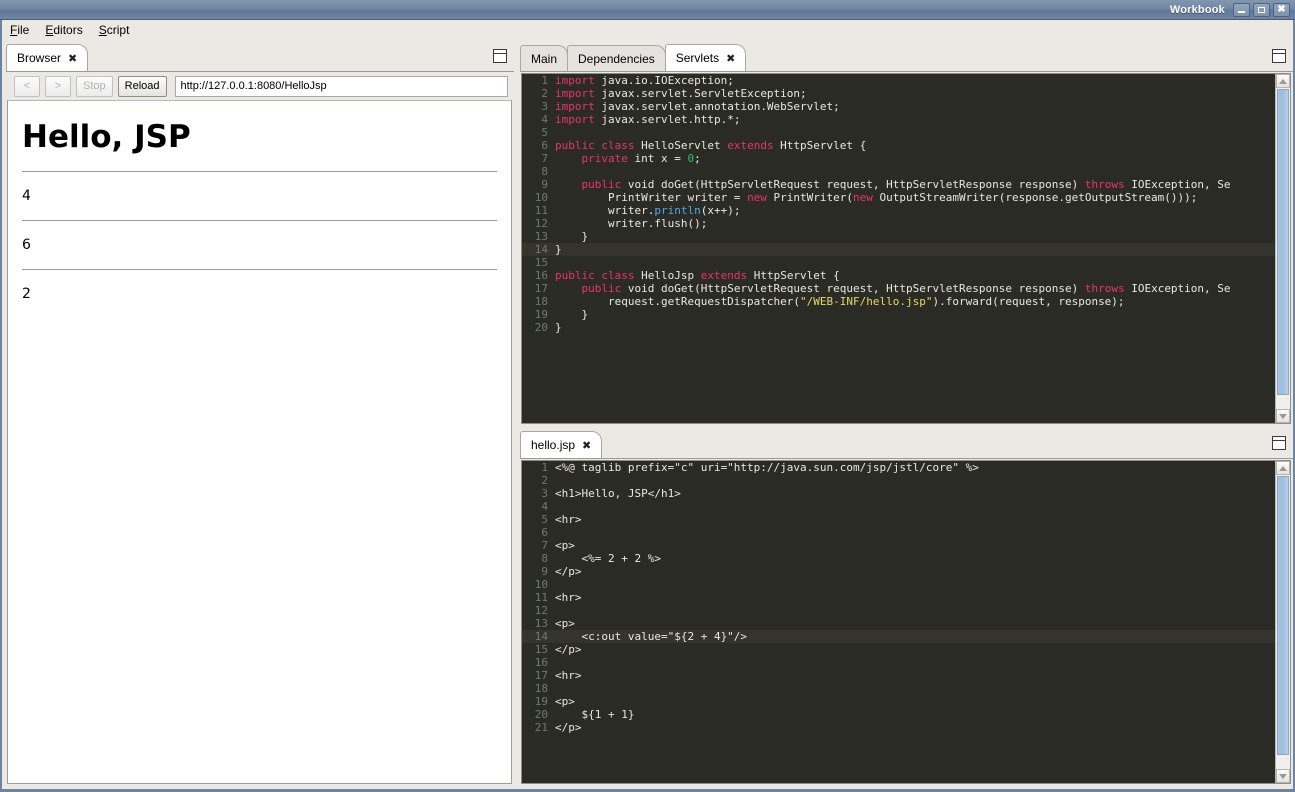  What do you see at coordinates (544, 558) in the screenshot?
I see `line-number: 8` at bounding box center [544, 558].